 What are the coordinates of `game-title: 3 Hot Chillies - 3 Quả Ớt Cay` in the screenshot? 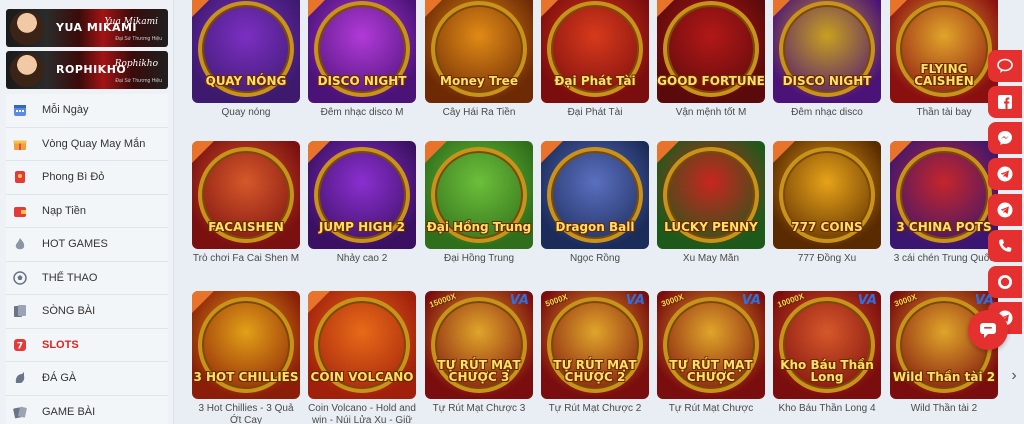 It's located at (246, 413).